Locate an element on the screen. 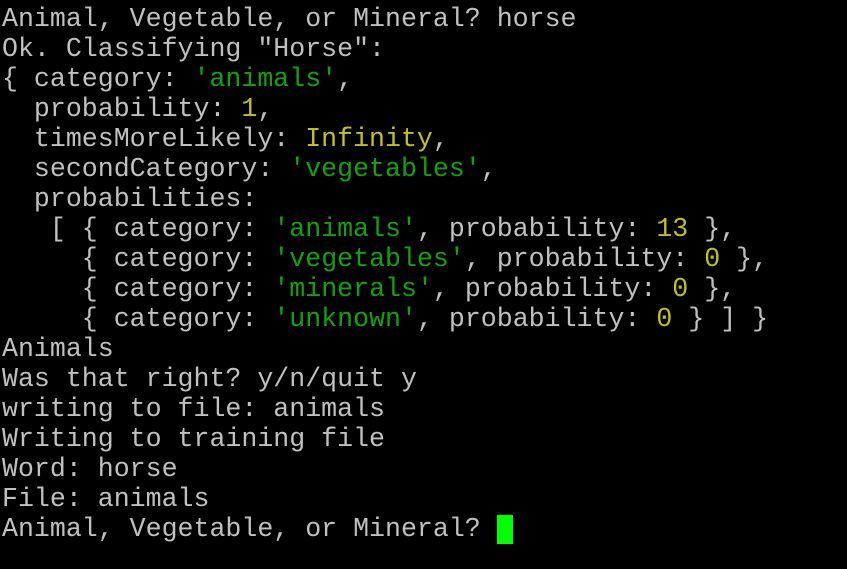  string-value: 'minerals' is located at coordinates (353, 289).